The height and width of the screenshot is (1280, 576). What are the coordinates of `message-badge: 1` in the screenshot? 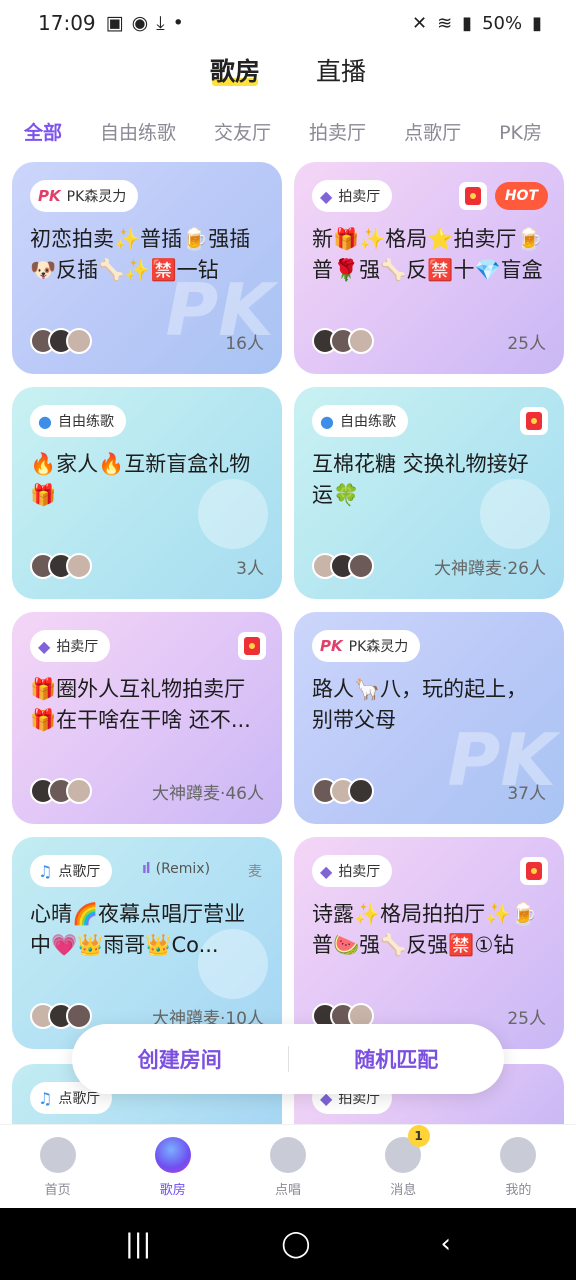 It's located at (418, 1136).